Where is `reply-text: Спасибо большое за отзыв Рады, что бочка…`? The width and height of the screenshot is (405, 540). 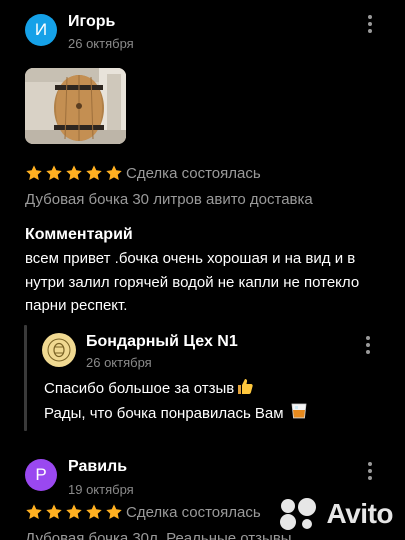
reply-text: Спасибо большое за отзыв Рады, что бочка… is located at coordinates (176, 401).